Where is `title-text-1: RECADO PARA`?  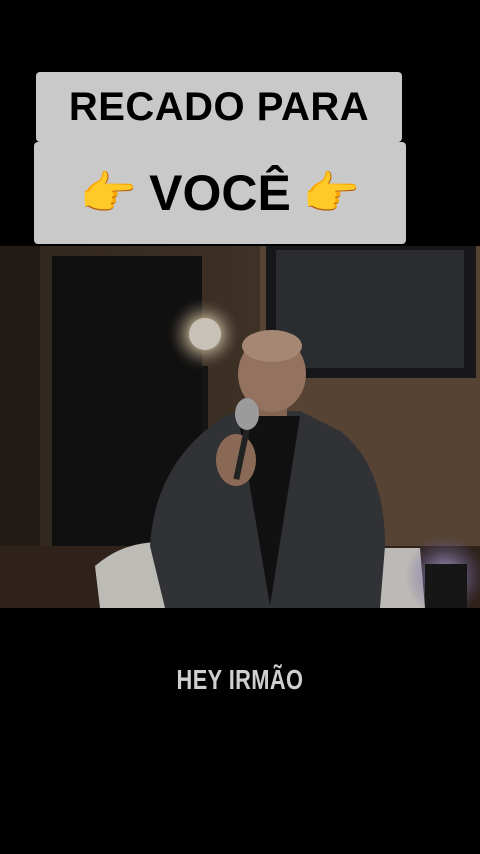 title-text-1: RECADO PARA is located at coordinates (219, 106).